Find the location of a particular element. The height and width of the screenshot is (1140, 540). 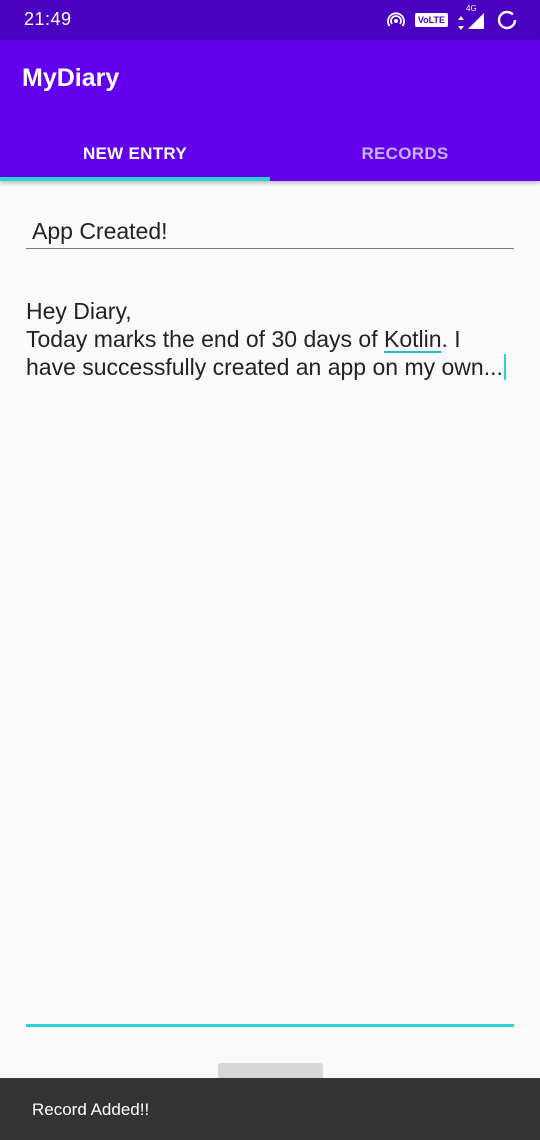

signal-icon: 4G is located at coordinates (476, 17).